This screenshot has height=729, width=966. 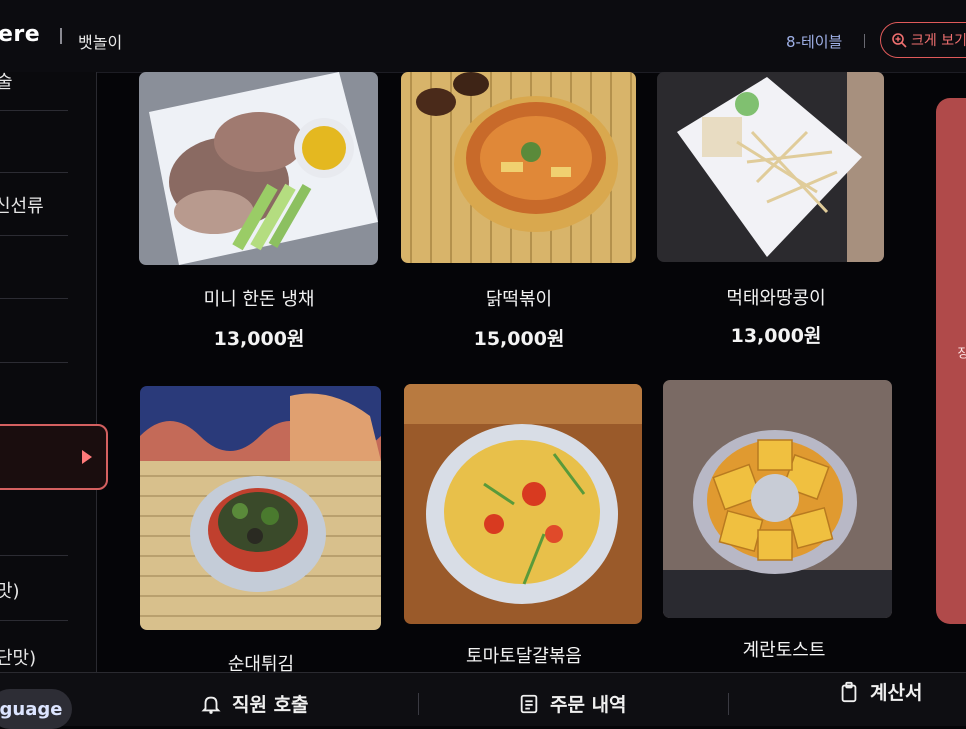 I want to click on sidebar-item-selected, so click(x=54, y=457).